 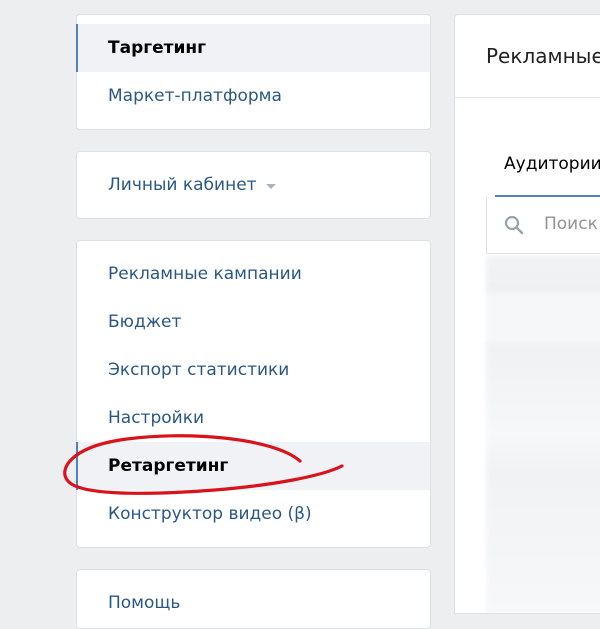 I want to click on content-header: Рекламные кабинеты, so click(x=527, y=56).